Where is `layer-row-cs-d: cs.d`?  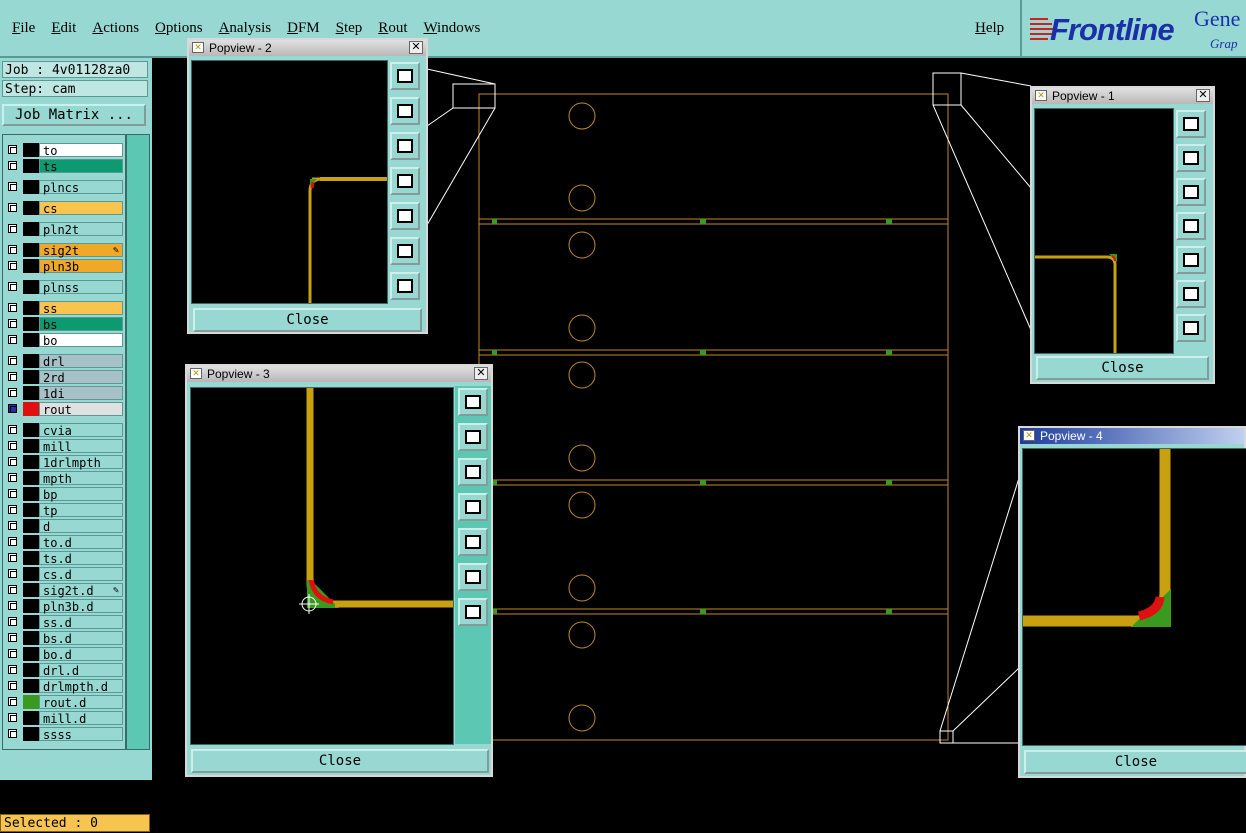 layer-row-cs-d: cs.d is located at coordinates (64, 574).